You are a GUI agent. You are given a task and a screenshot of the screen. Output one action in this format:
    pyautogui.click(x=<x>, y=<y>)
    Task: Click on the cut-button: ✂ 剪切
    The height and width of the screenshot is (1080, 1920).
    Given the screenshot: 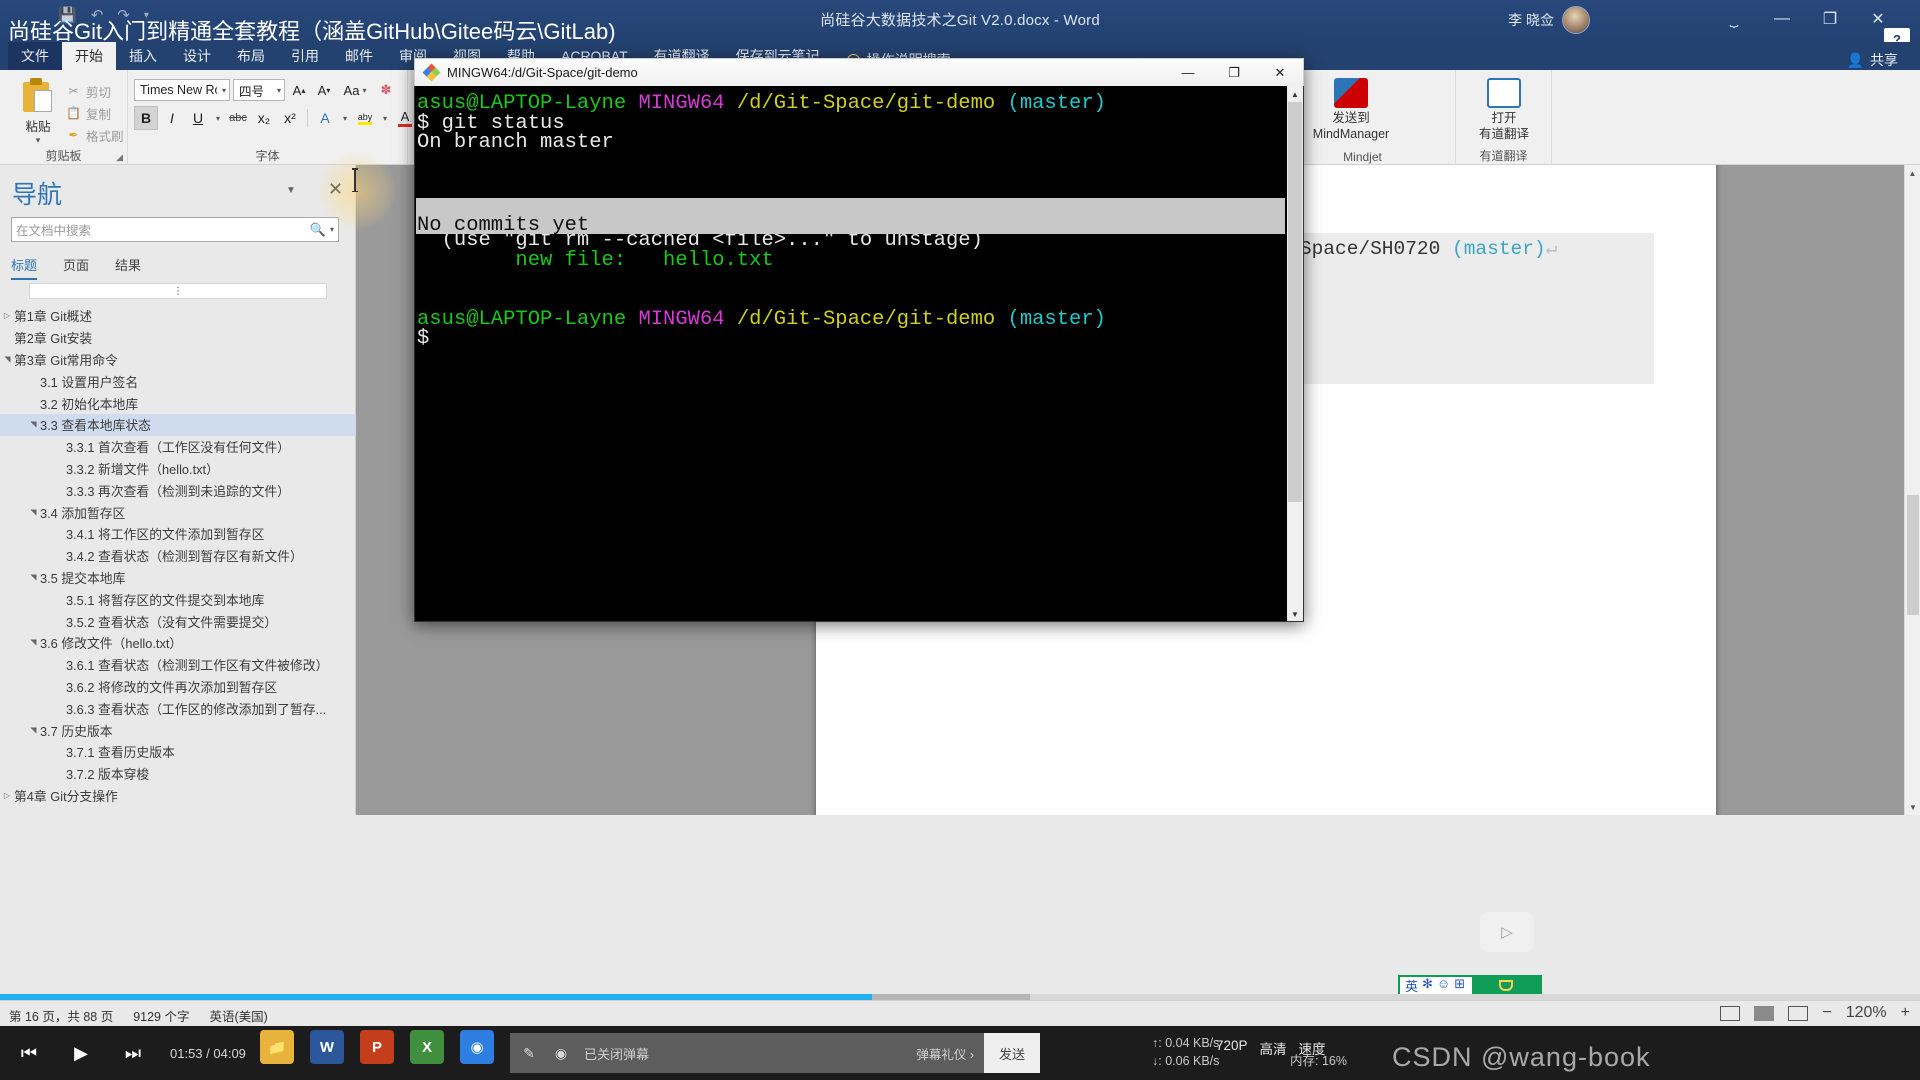 What is the action you would take?
    pyautogui.click(x=95, y=91)
    